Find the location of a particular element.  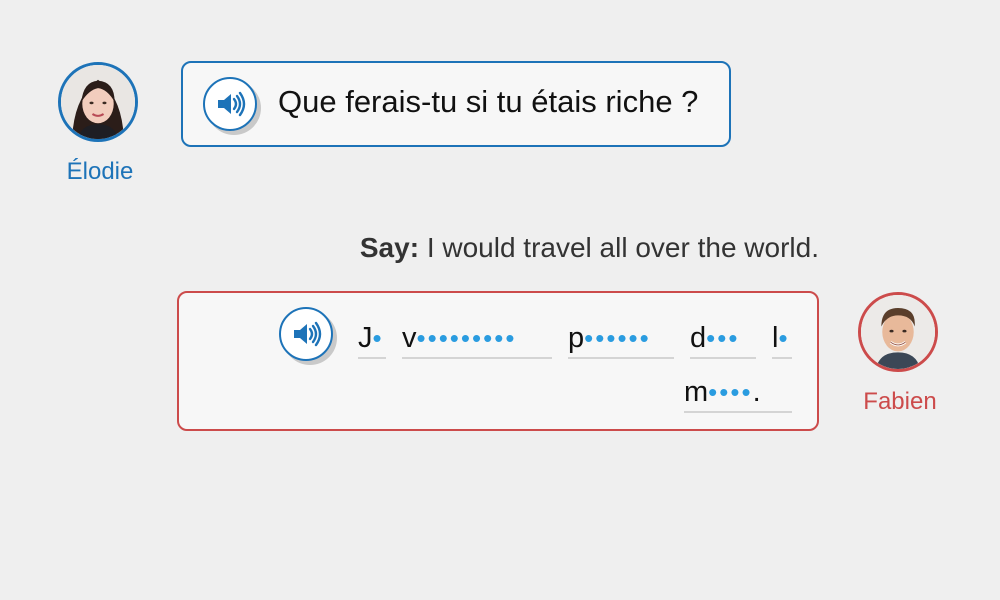

say-text: I would travel all over the world. is located at coordinates (622, 247).